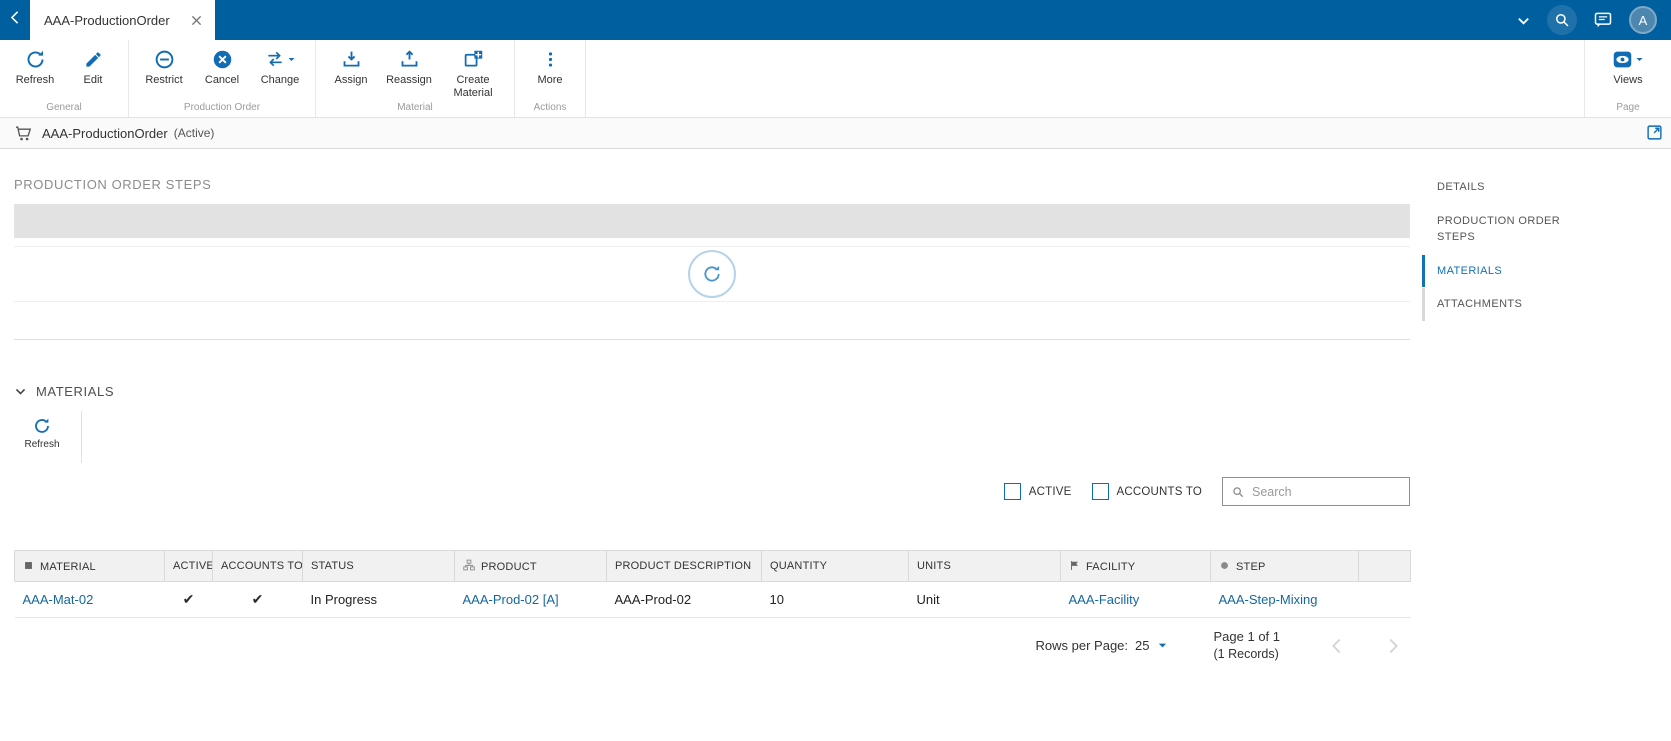 The width and height of the screenshot is (1671, 741). I want to click on arrow-up-tray-icon, so click(409, 59).